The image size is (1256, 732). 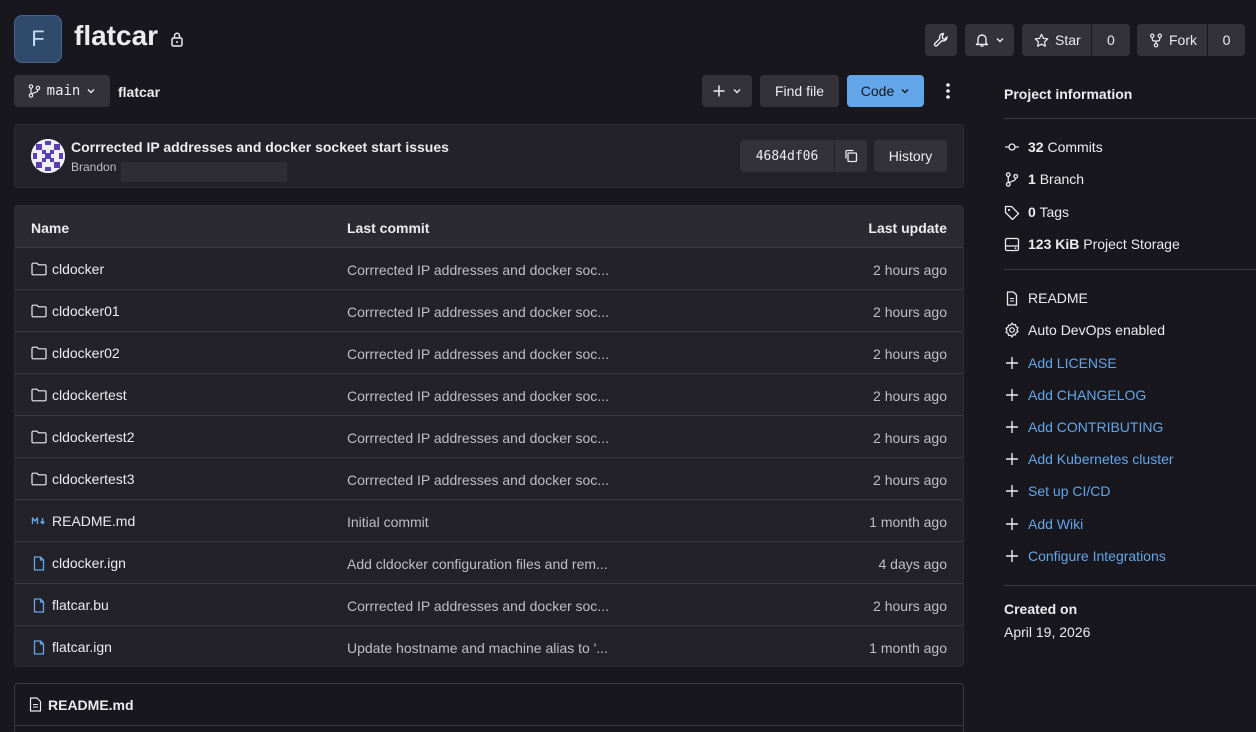 I want to click on sidebar-item-label: Add Wiki, so click(x=1056, y=524).